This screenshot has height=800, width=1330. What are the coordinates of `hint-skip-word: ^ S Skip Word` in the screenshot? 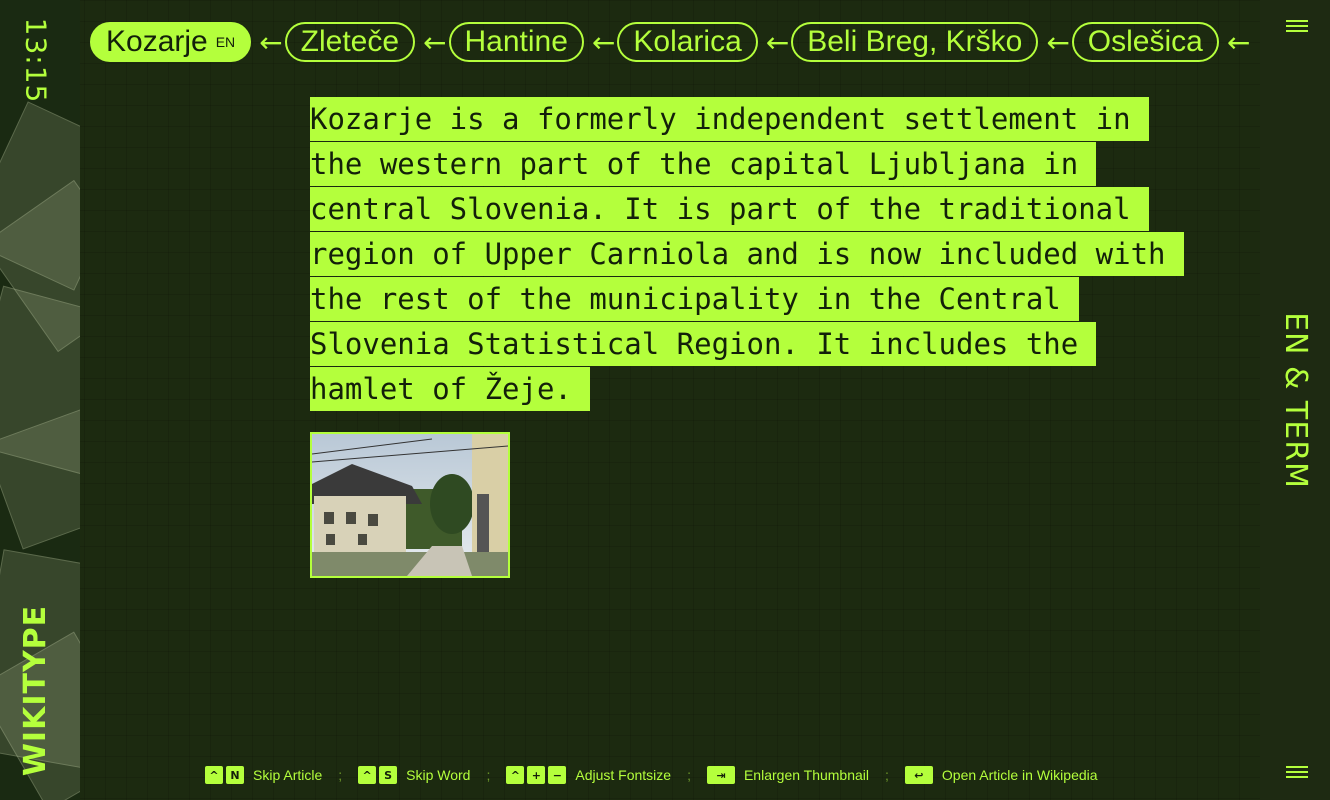 It's located at (414, 775).